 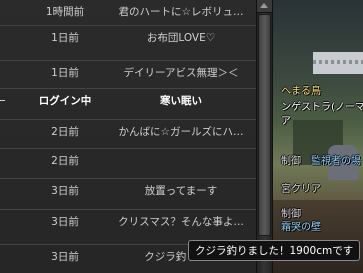 What do you see at coordinates (291, 161) in the screenshot?
I see `guild-label: 制御` at bounding box center [291, 161].